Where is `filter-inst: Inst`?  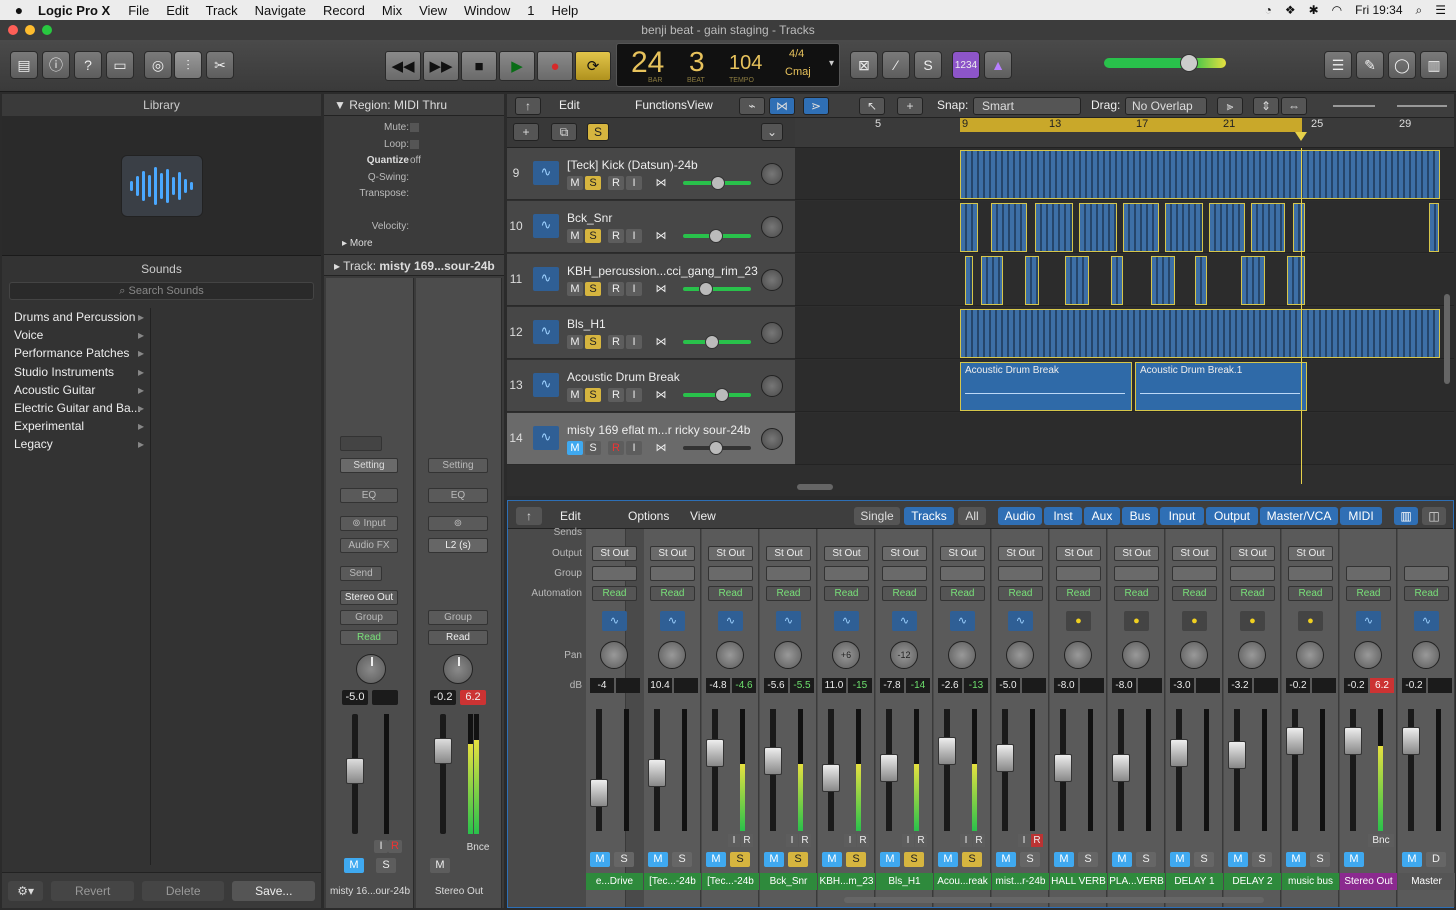 filter-inst: Inst is located at coordinates (1063, 516).